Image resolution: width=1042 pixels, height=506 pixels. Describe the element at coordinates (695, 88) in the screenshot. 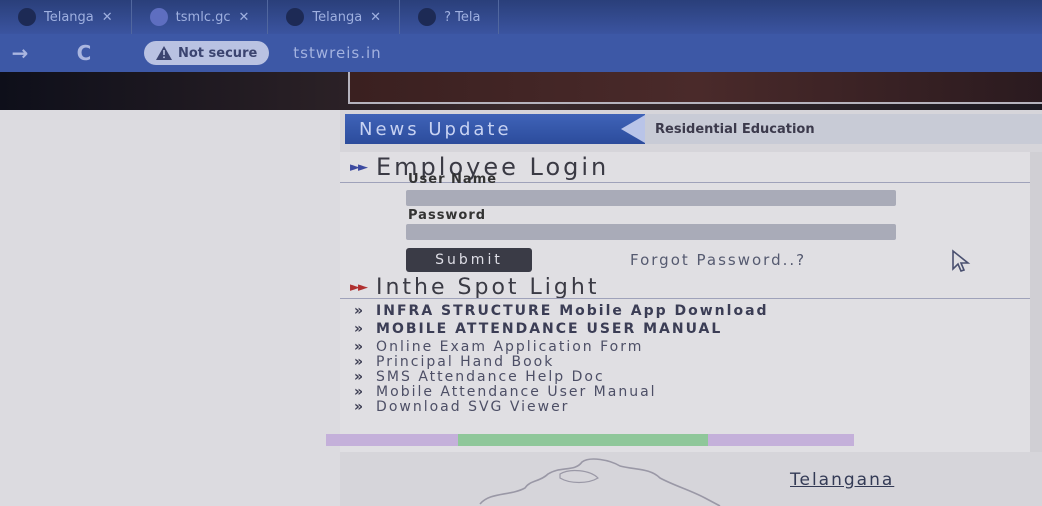

I see `banner-frame` at that location.